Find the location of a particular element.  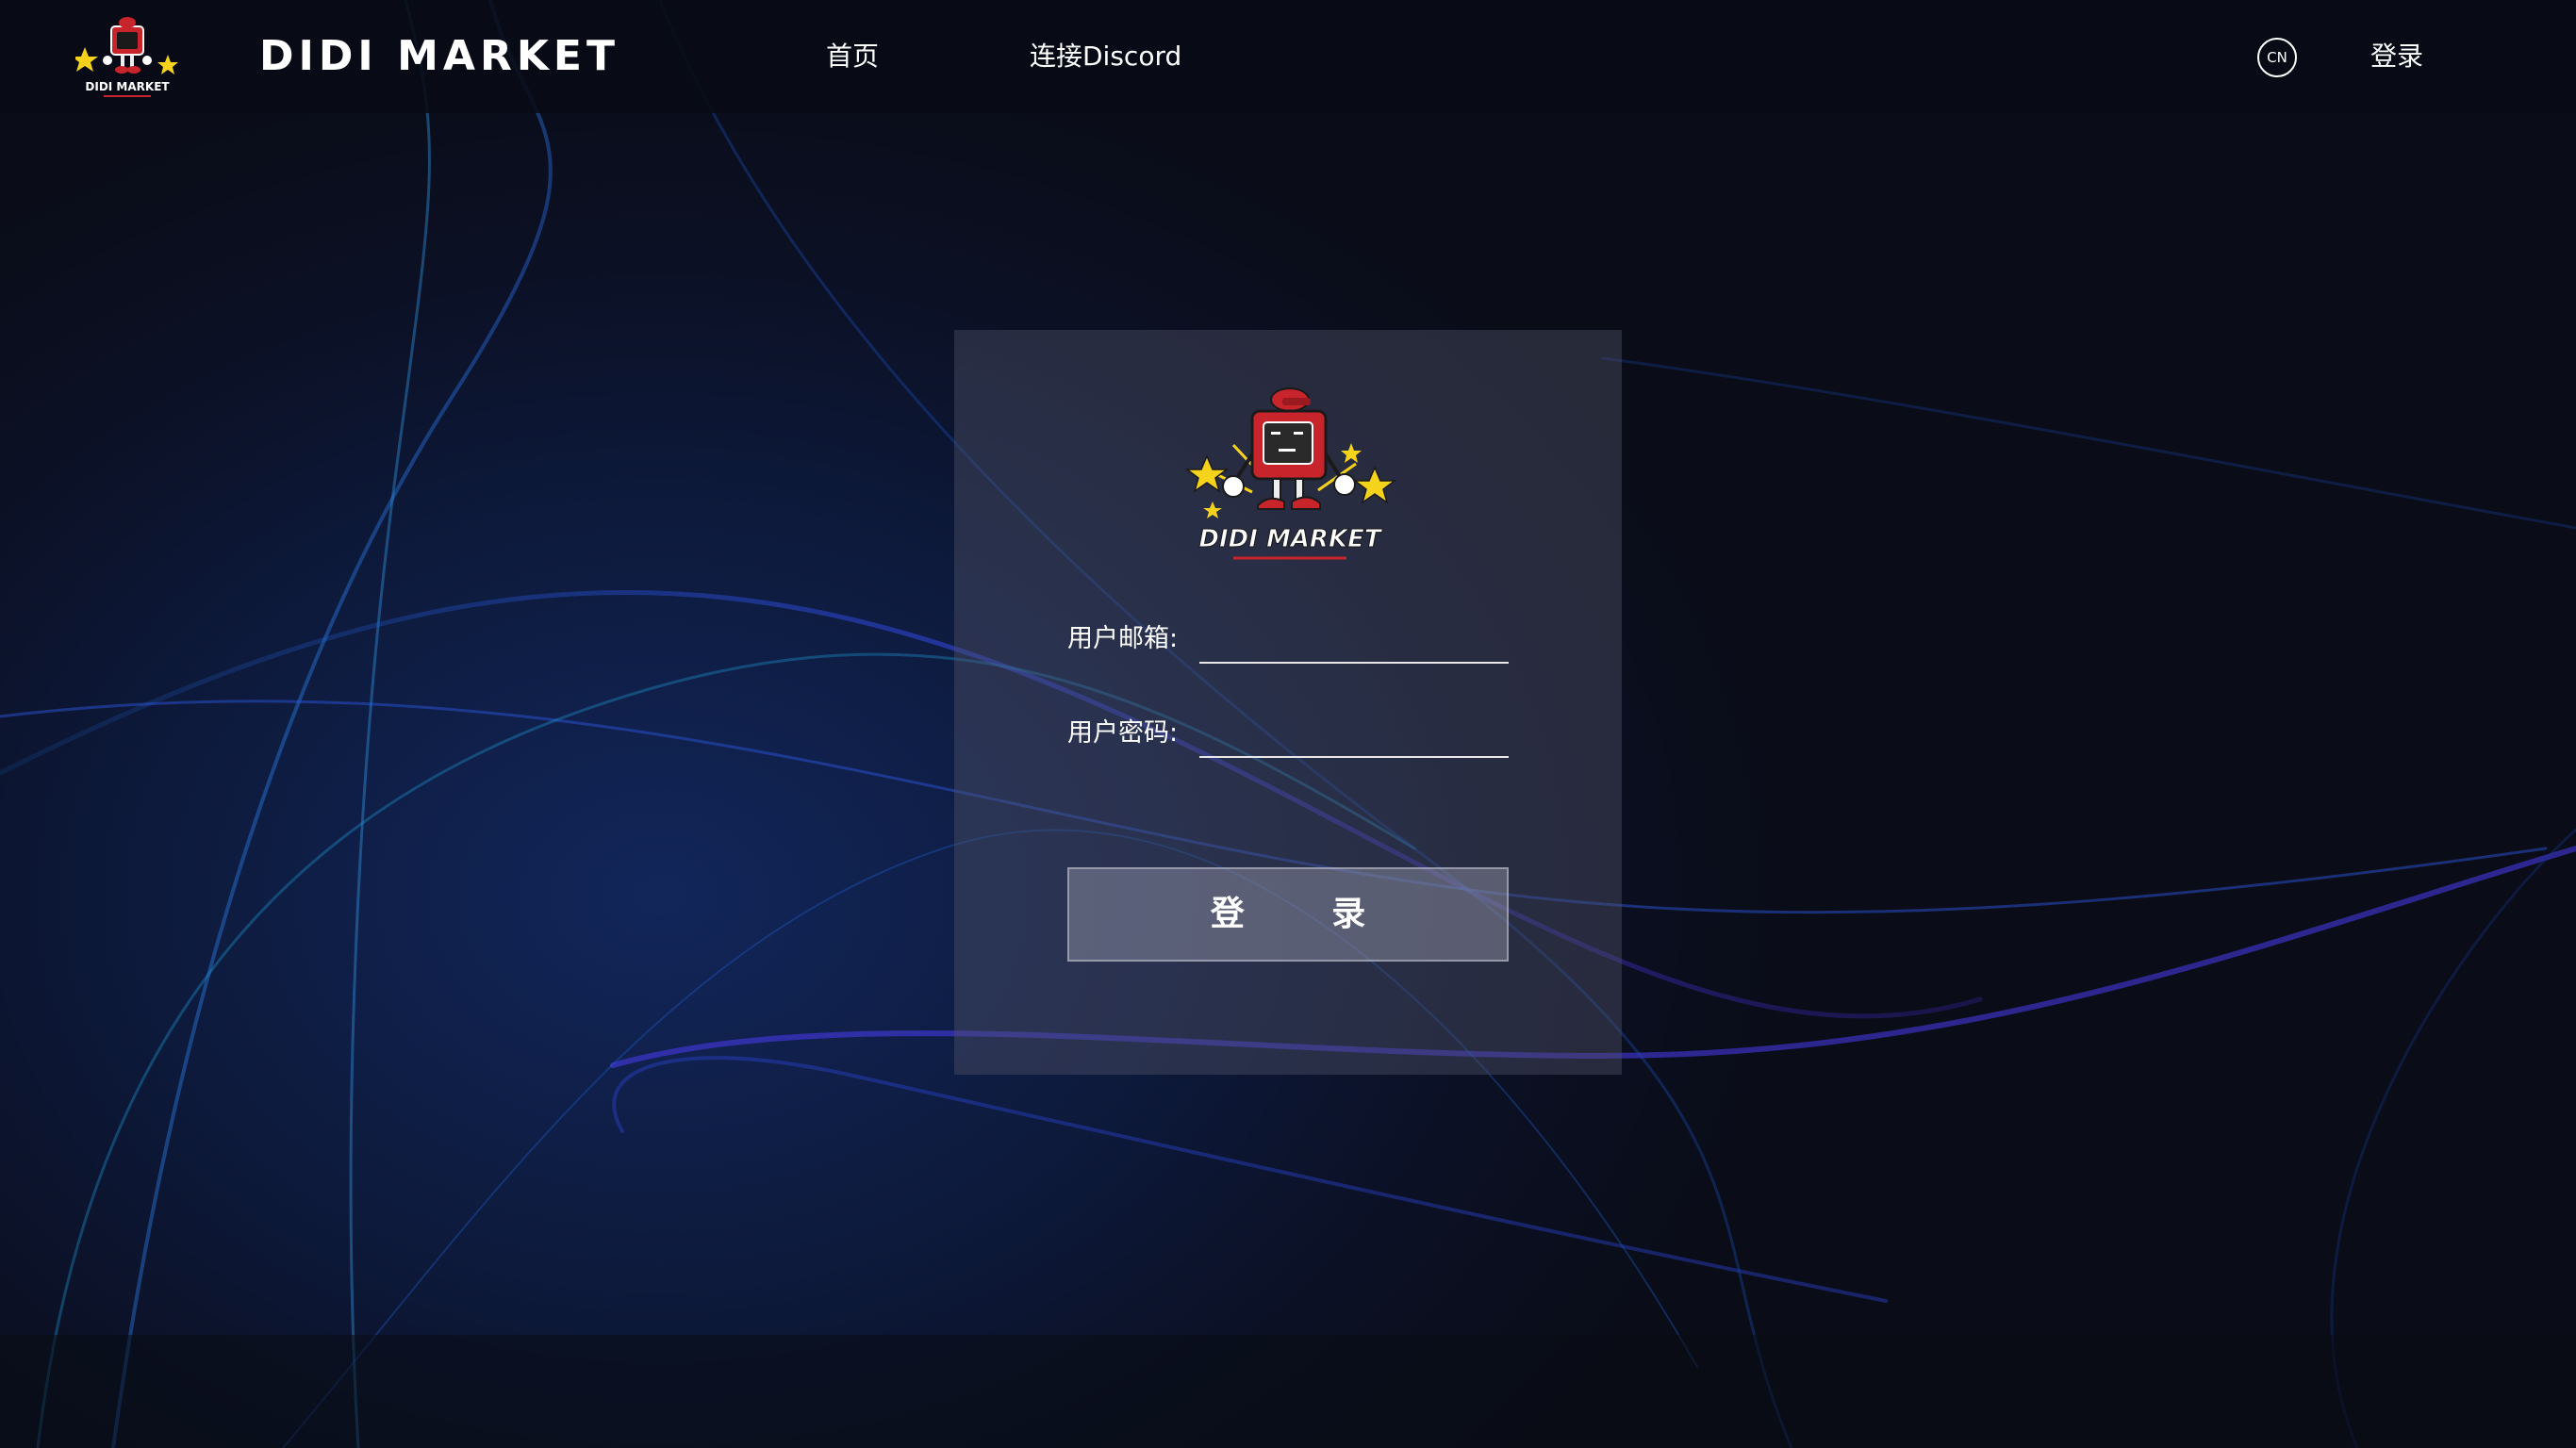

language-switch-button: CN is located at coordinates (2277, 57).